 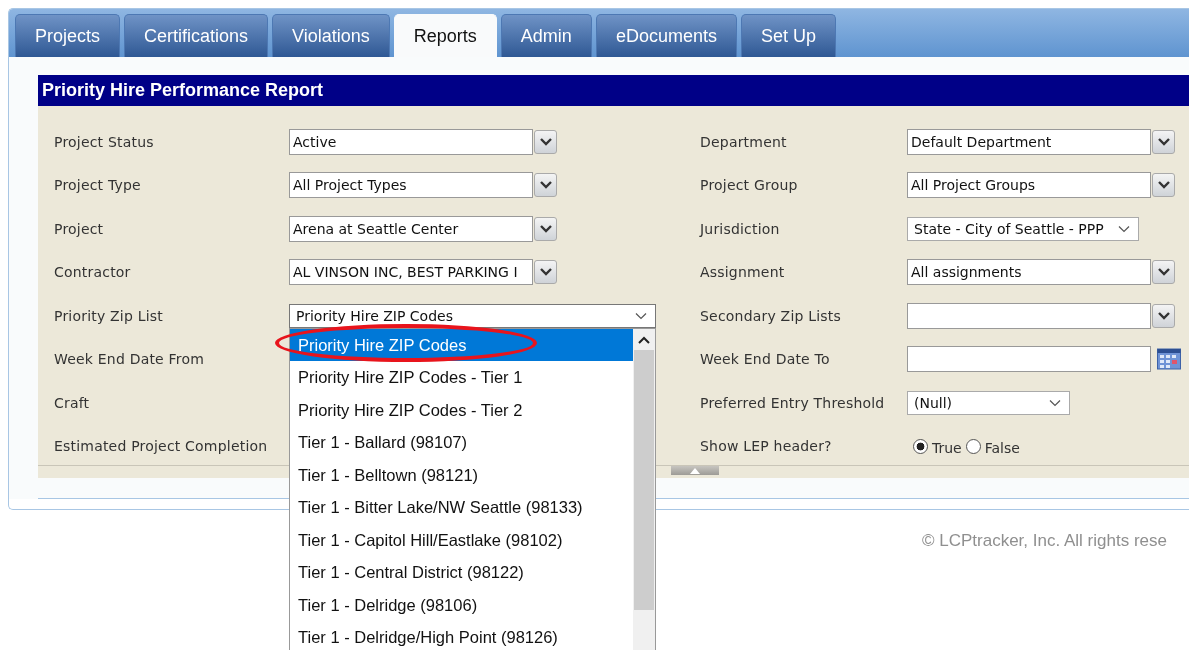 I want to click on nav-tab: Projects, so click(x=68, y=35).